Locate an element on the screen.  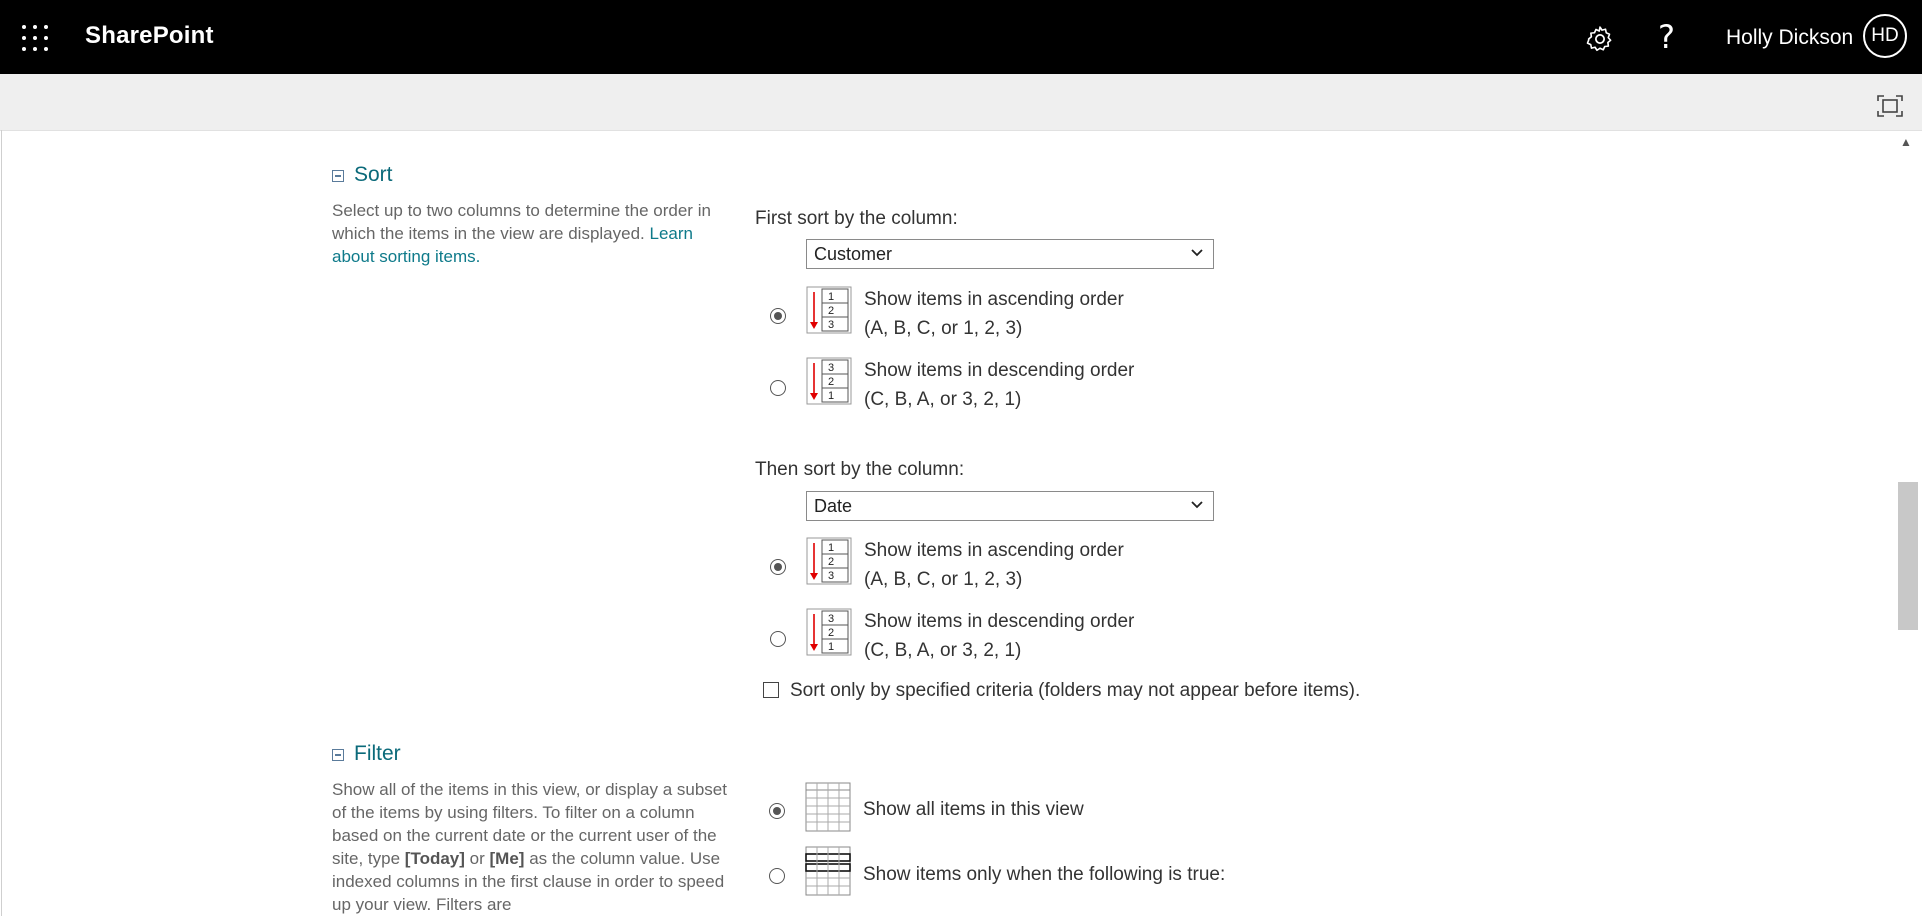
table-grid-icon is located at coordinates (828, 807).